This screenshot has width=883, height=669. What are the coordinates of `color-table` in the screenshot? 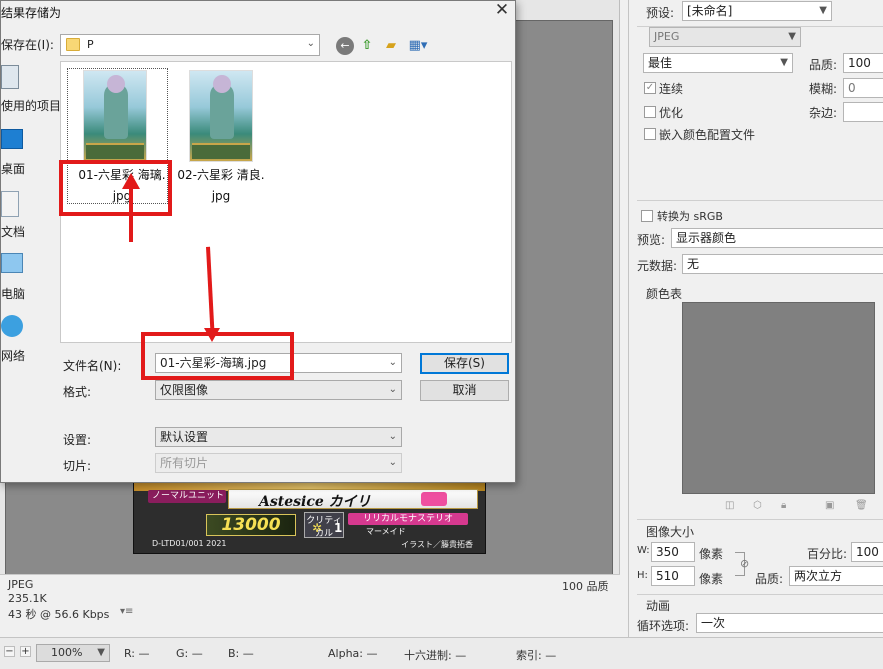 It's located at (778, 398).